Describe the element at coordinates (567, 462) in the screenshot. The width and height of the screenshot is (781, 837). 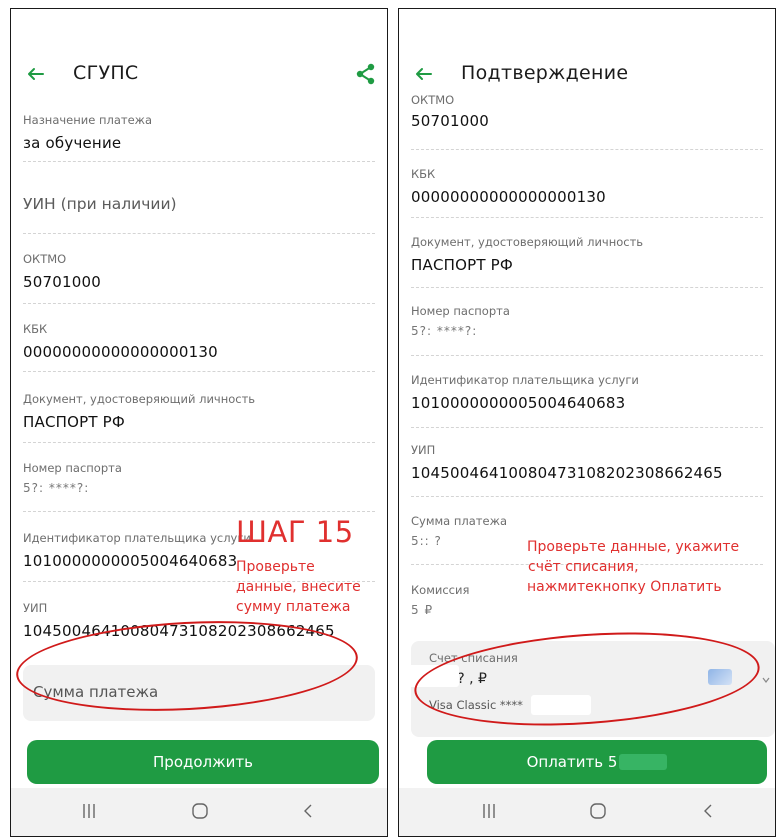
I see `field-uip: УИП 10450046410080473108202308662465` at that location.